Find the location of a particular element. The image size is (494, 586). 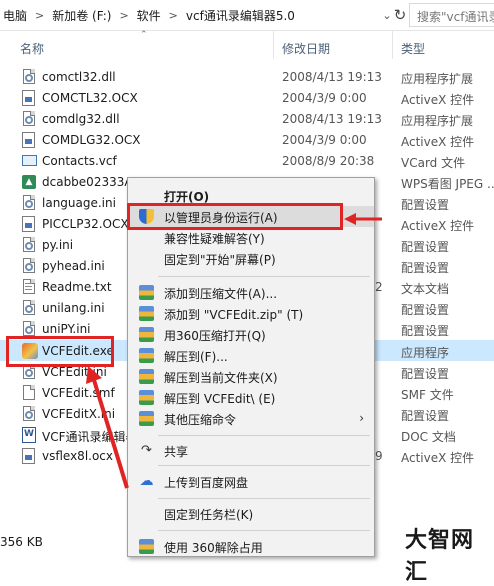

360-unlock-icon is located at coordinates (146, 546).